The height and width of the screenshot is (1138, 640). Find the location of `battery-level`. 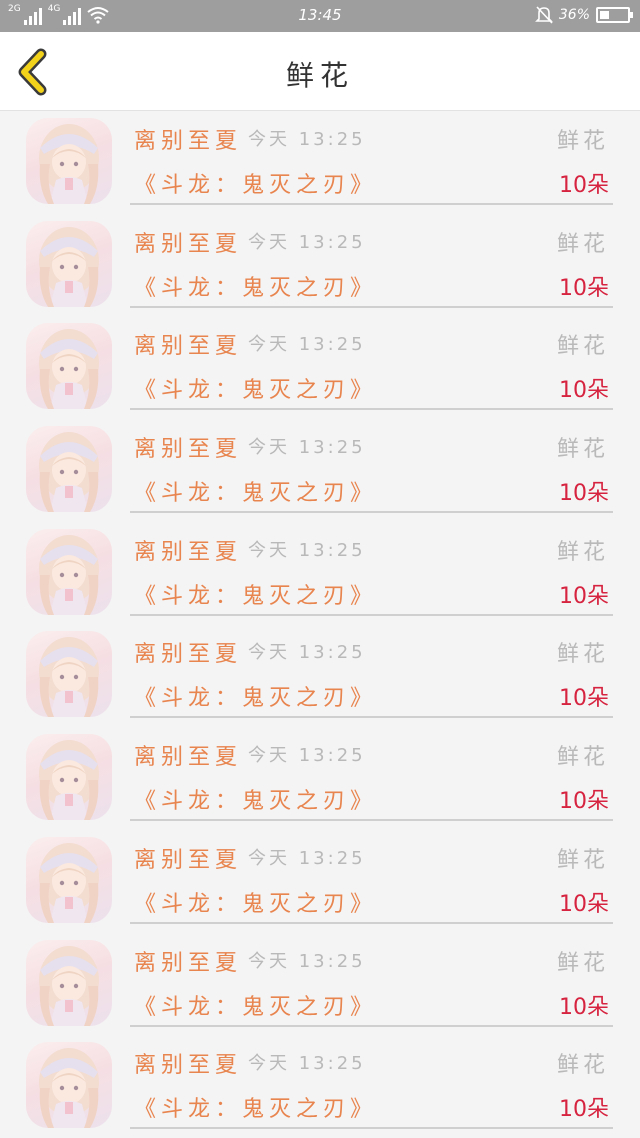

battery-level is located at coordinates (605, 15).